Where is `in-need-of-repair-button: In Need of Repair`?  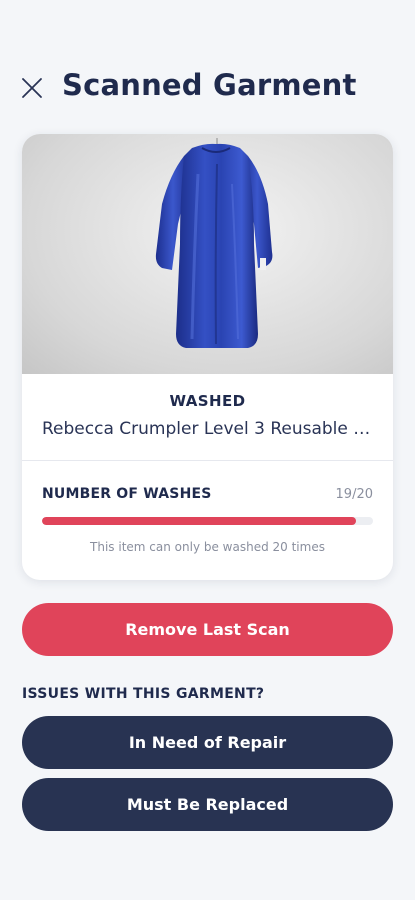 in-need-of-repair-button: In Need of Repair is located at coordinates (207, 742).